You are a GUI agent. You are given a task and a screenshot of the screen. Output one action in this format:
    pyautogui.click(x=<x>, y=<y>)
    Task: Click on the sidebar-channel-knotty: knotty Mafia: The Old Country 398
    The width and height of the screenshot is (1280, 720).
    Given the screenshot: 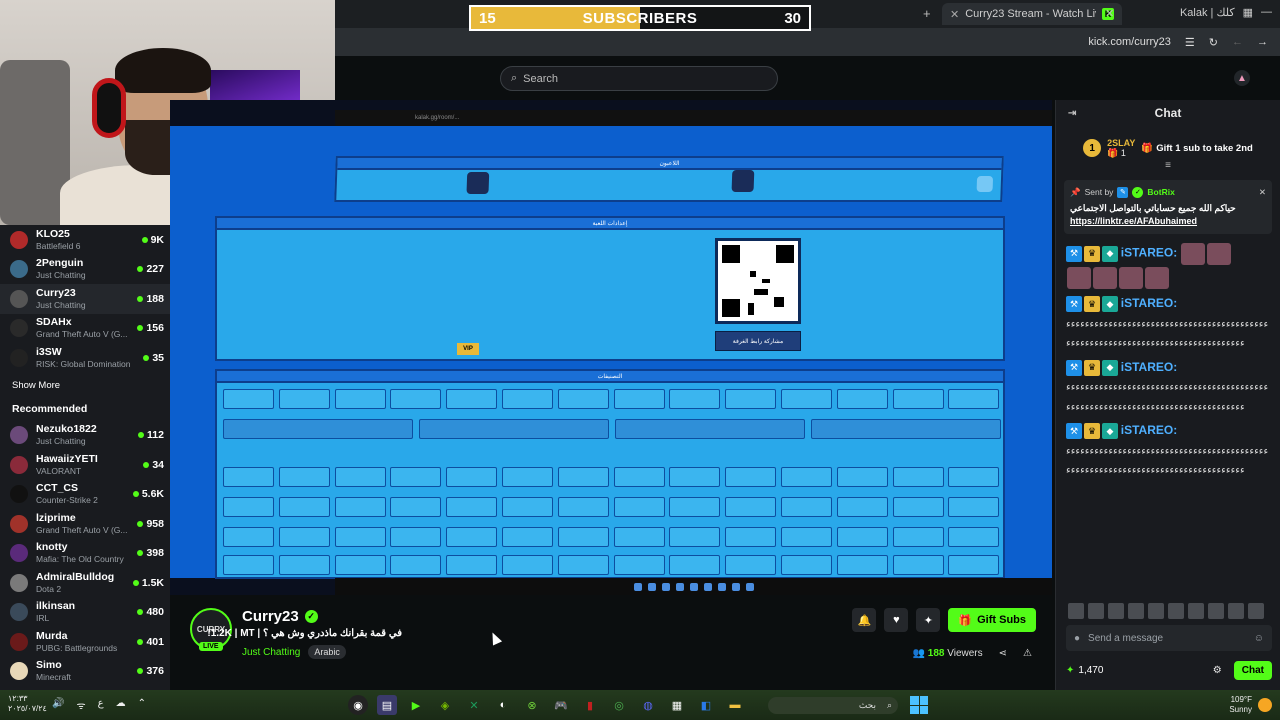 What is the action you would take?
    pyautogui.click(x=85, y=554)
    